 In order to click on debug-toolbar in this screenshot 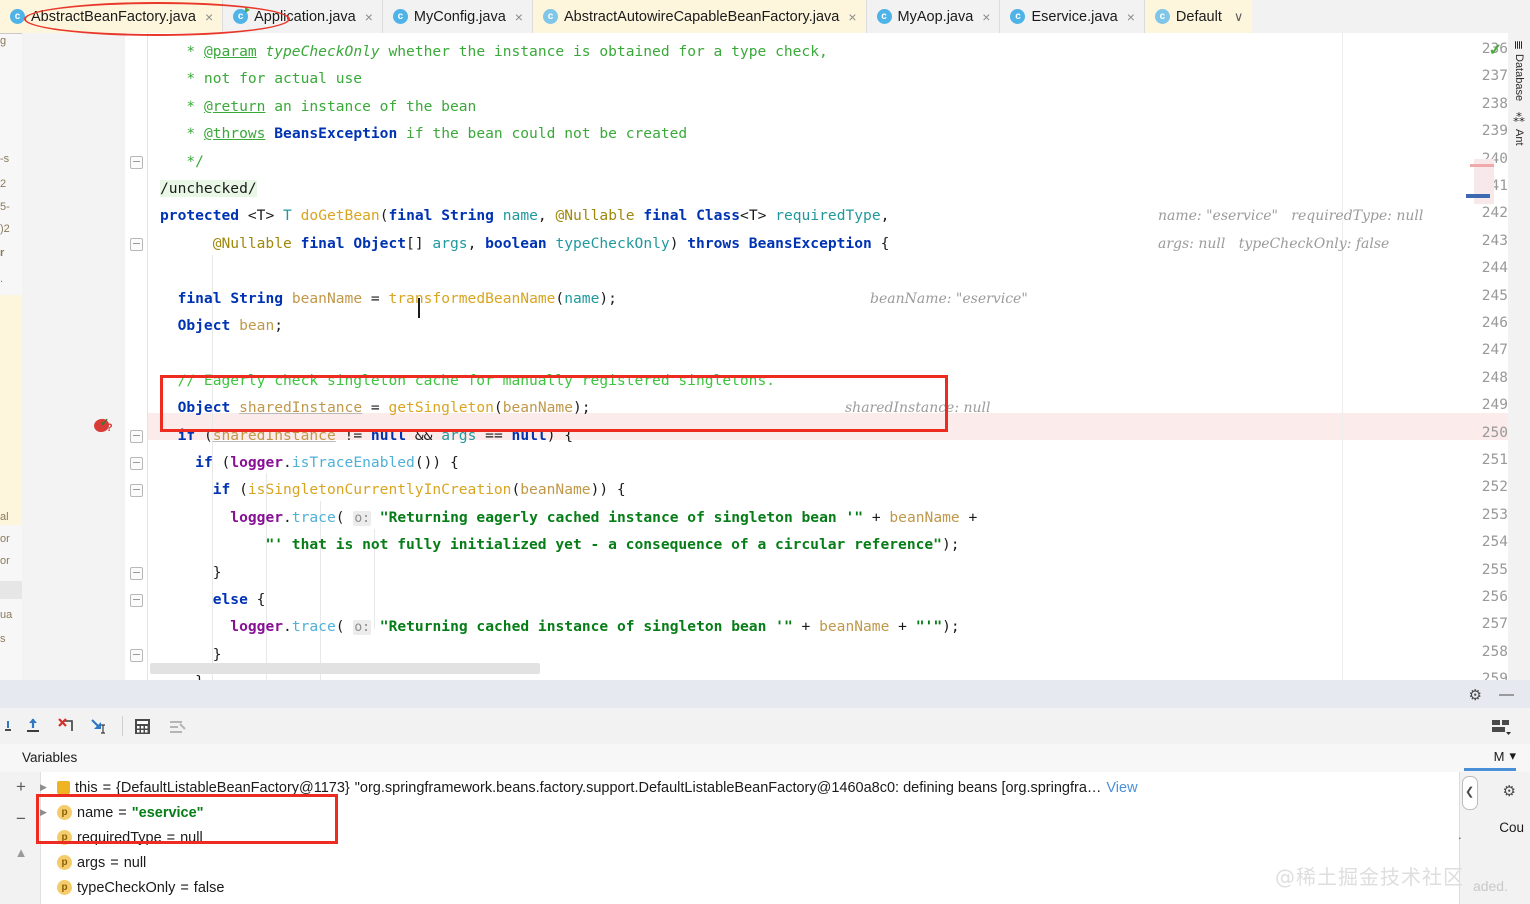, I will do `click(765, 726)`.